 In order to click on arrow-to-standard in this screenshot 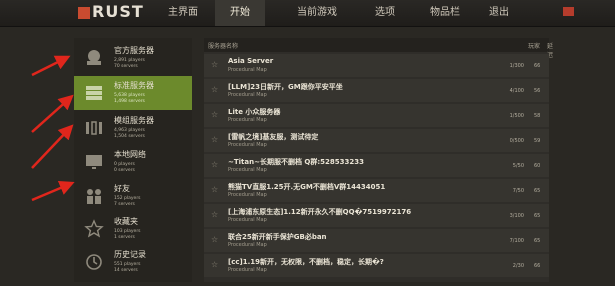, I will do `click(52, 113)`.